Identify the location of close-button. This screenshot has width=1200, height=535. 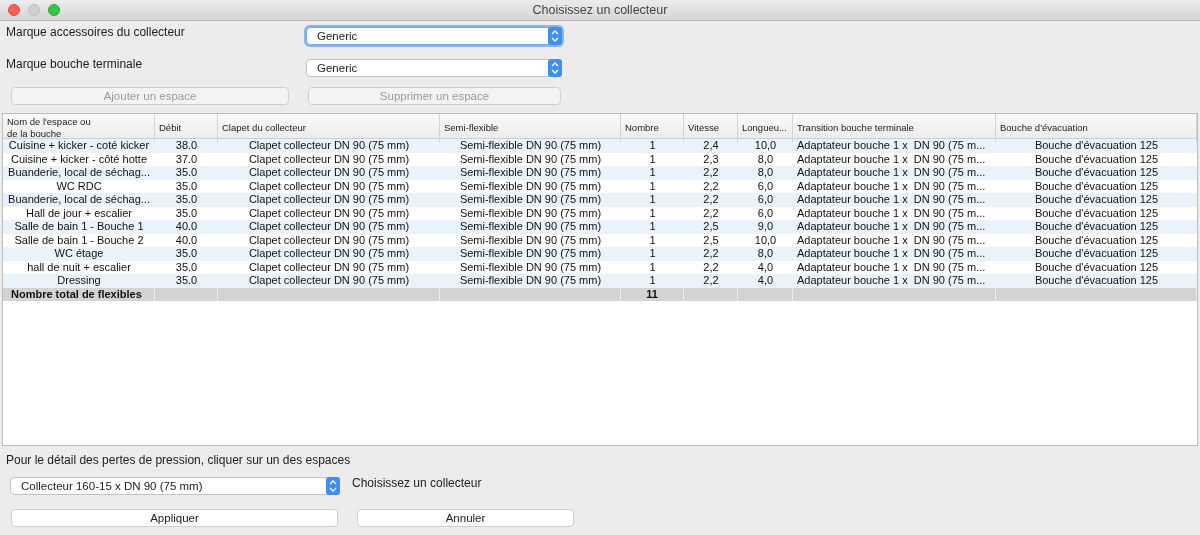
(14, 10).